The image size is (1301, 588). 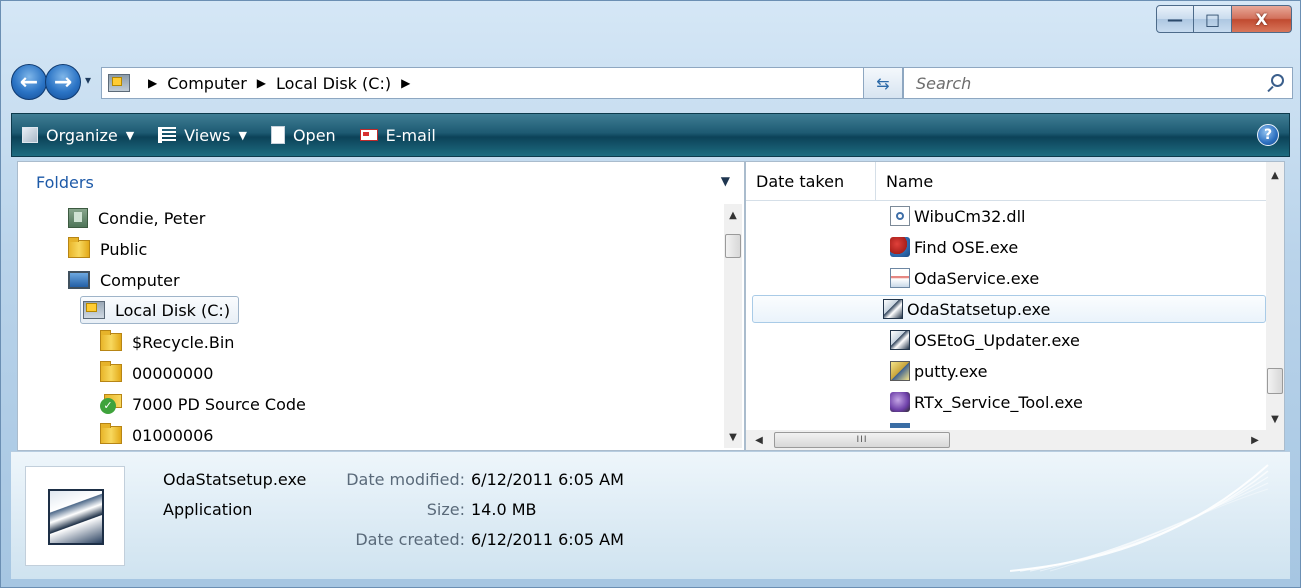 I want to click on tree-item-label: Public, so click(x=124, y=249).